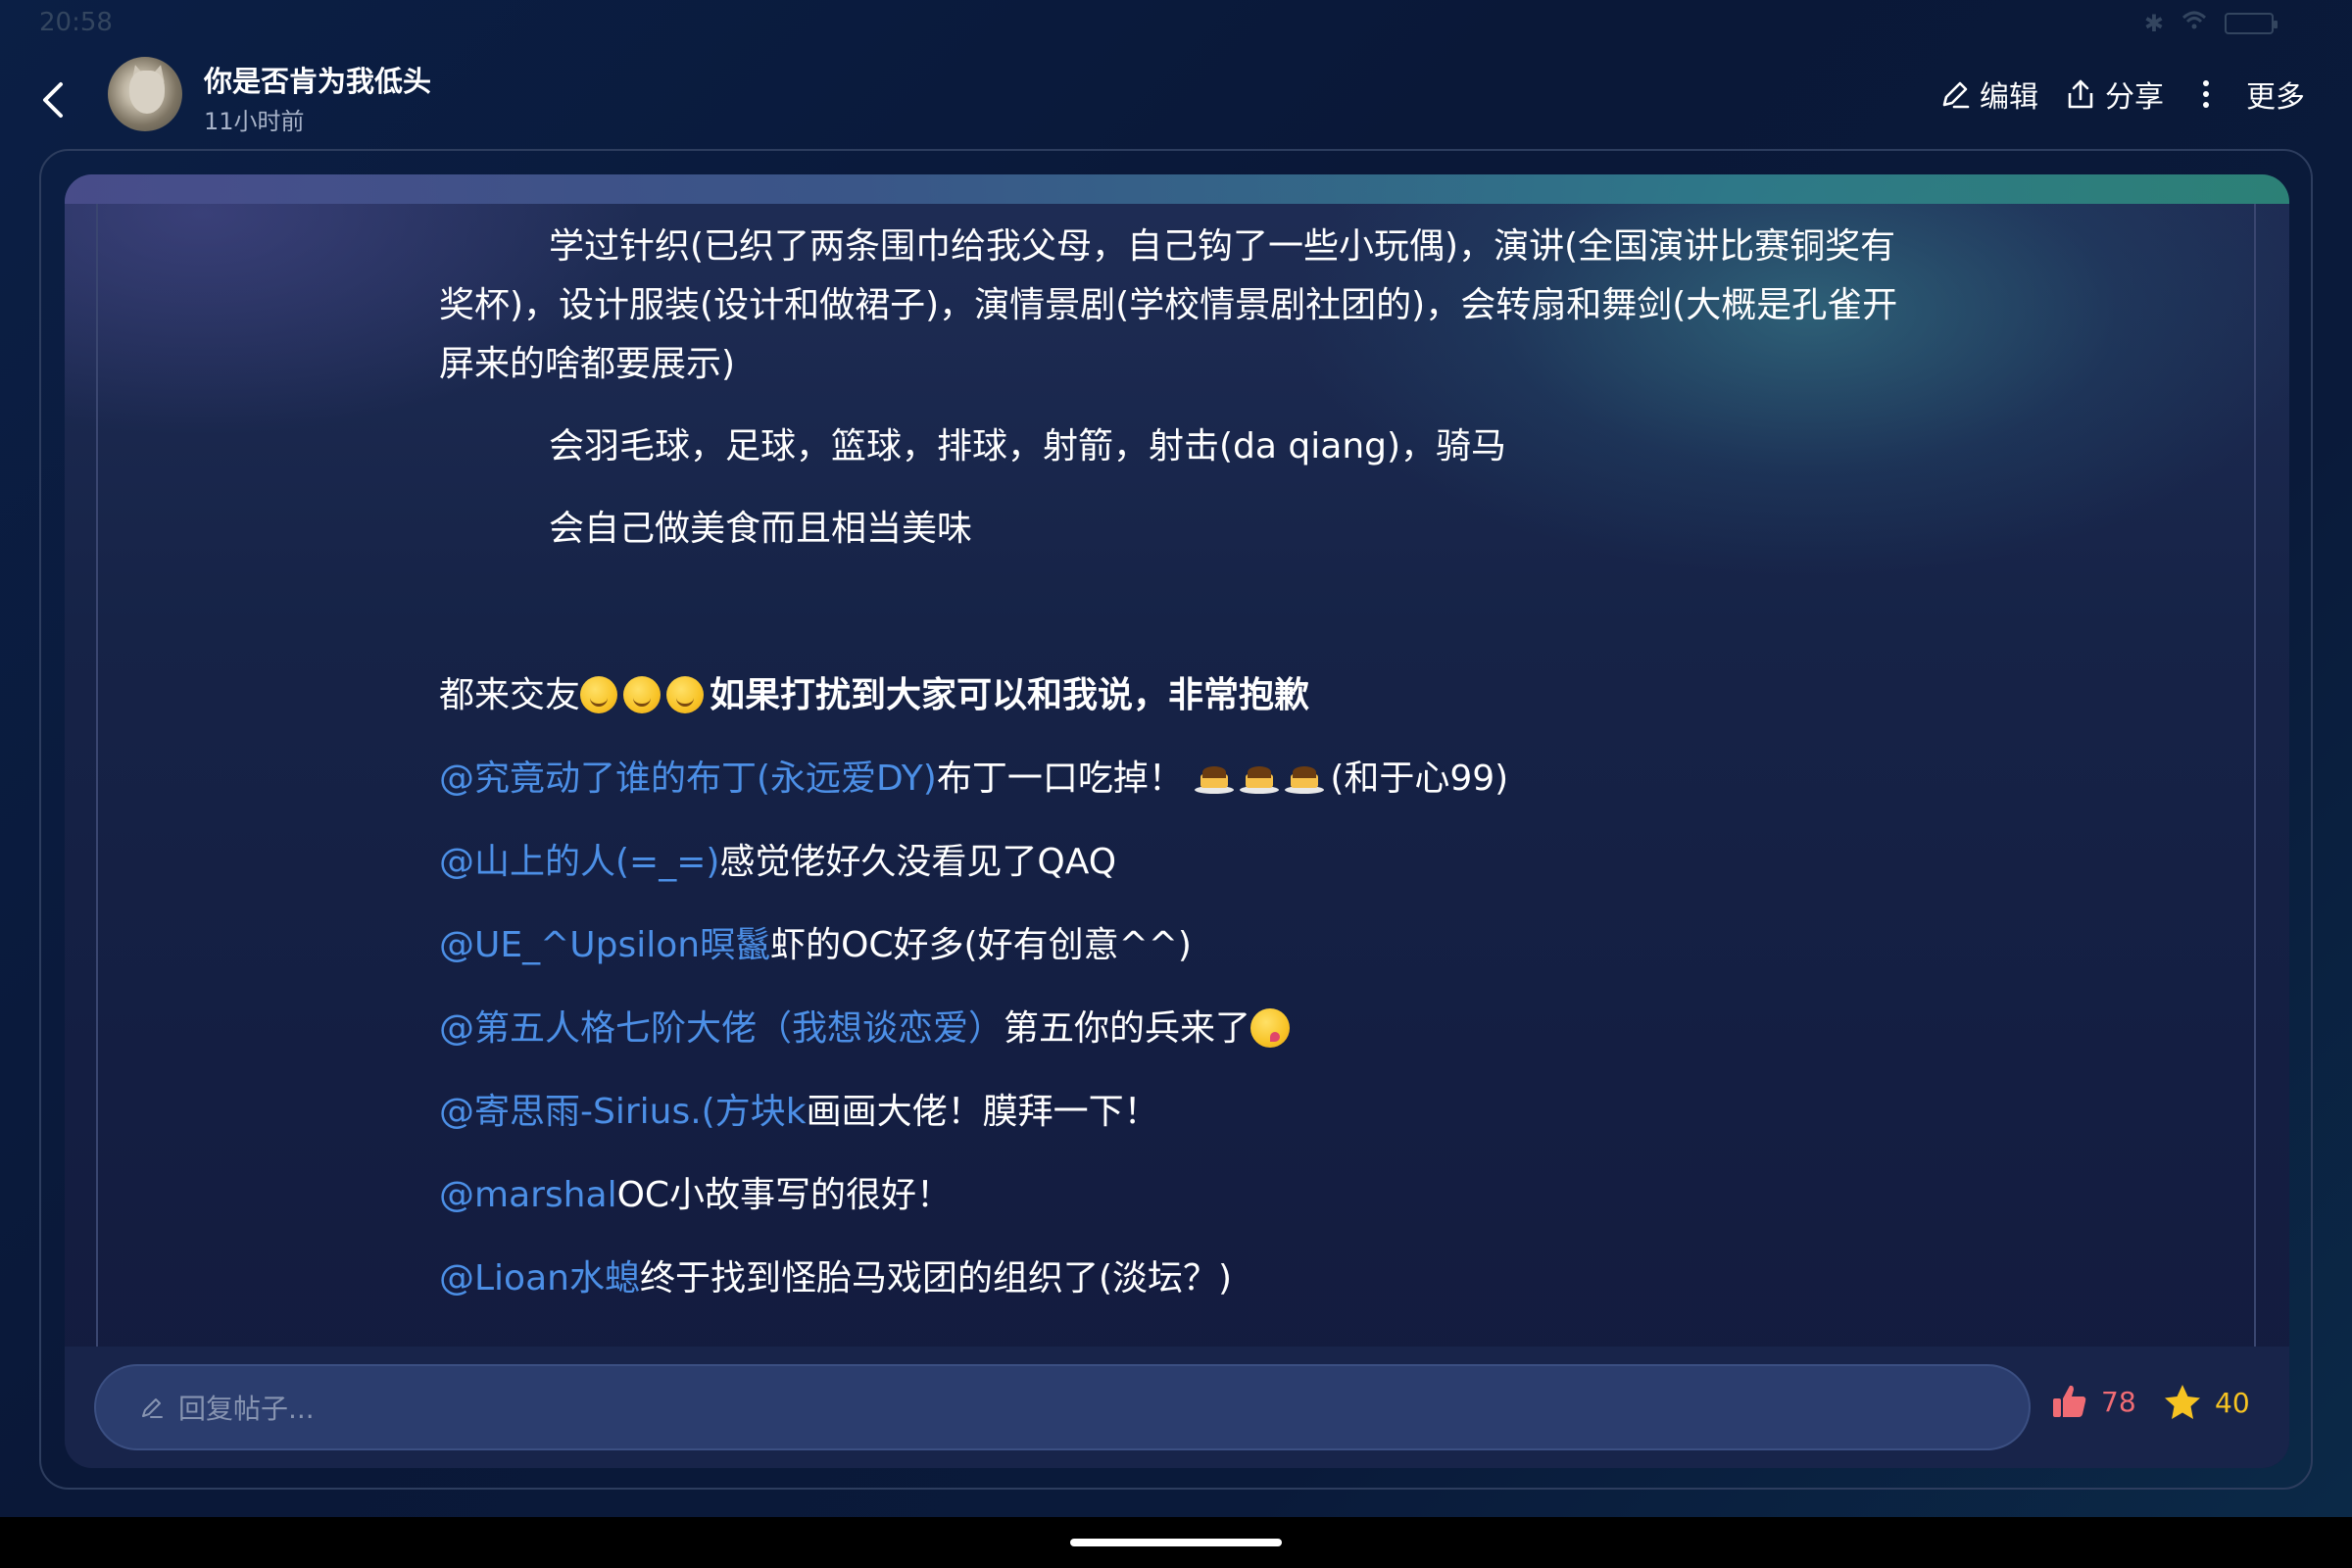  Describe the element at coordinates (145, 94) in the screenshot. I see `avatar` at that location.